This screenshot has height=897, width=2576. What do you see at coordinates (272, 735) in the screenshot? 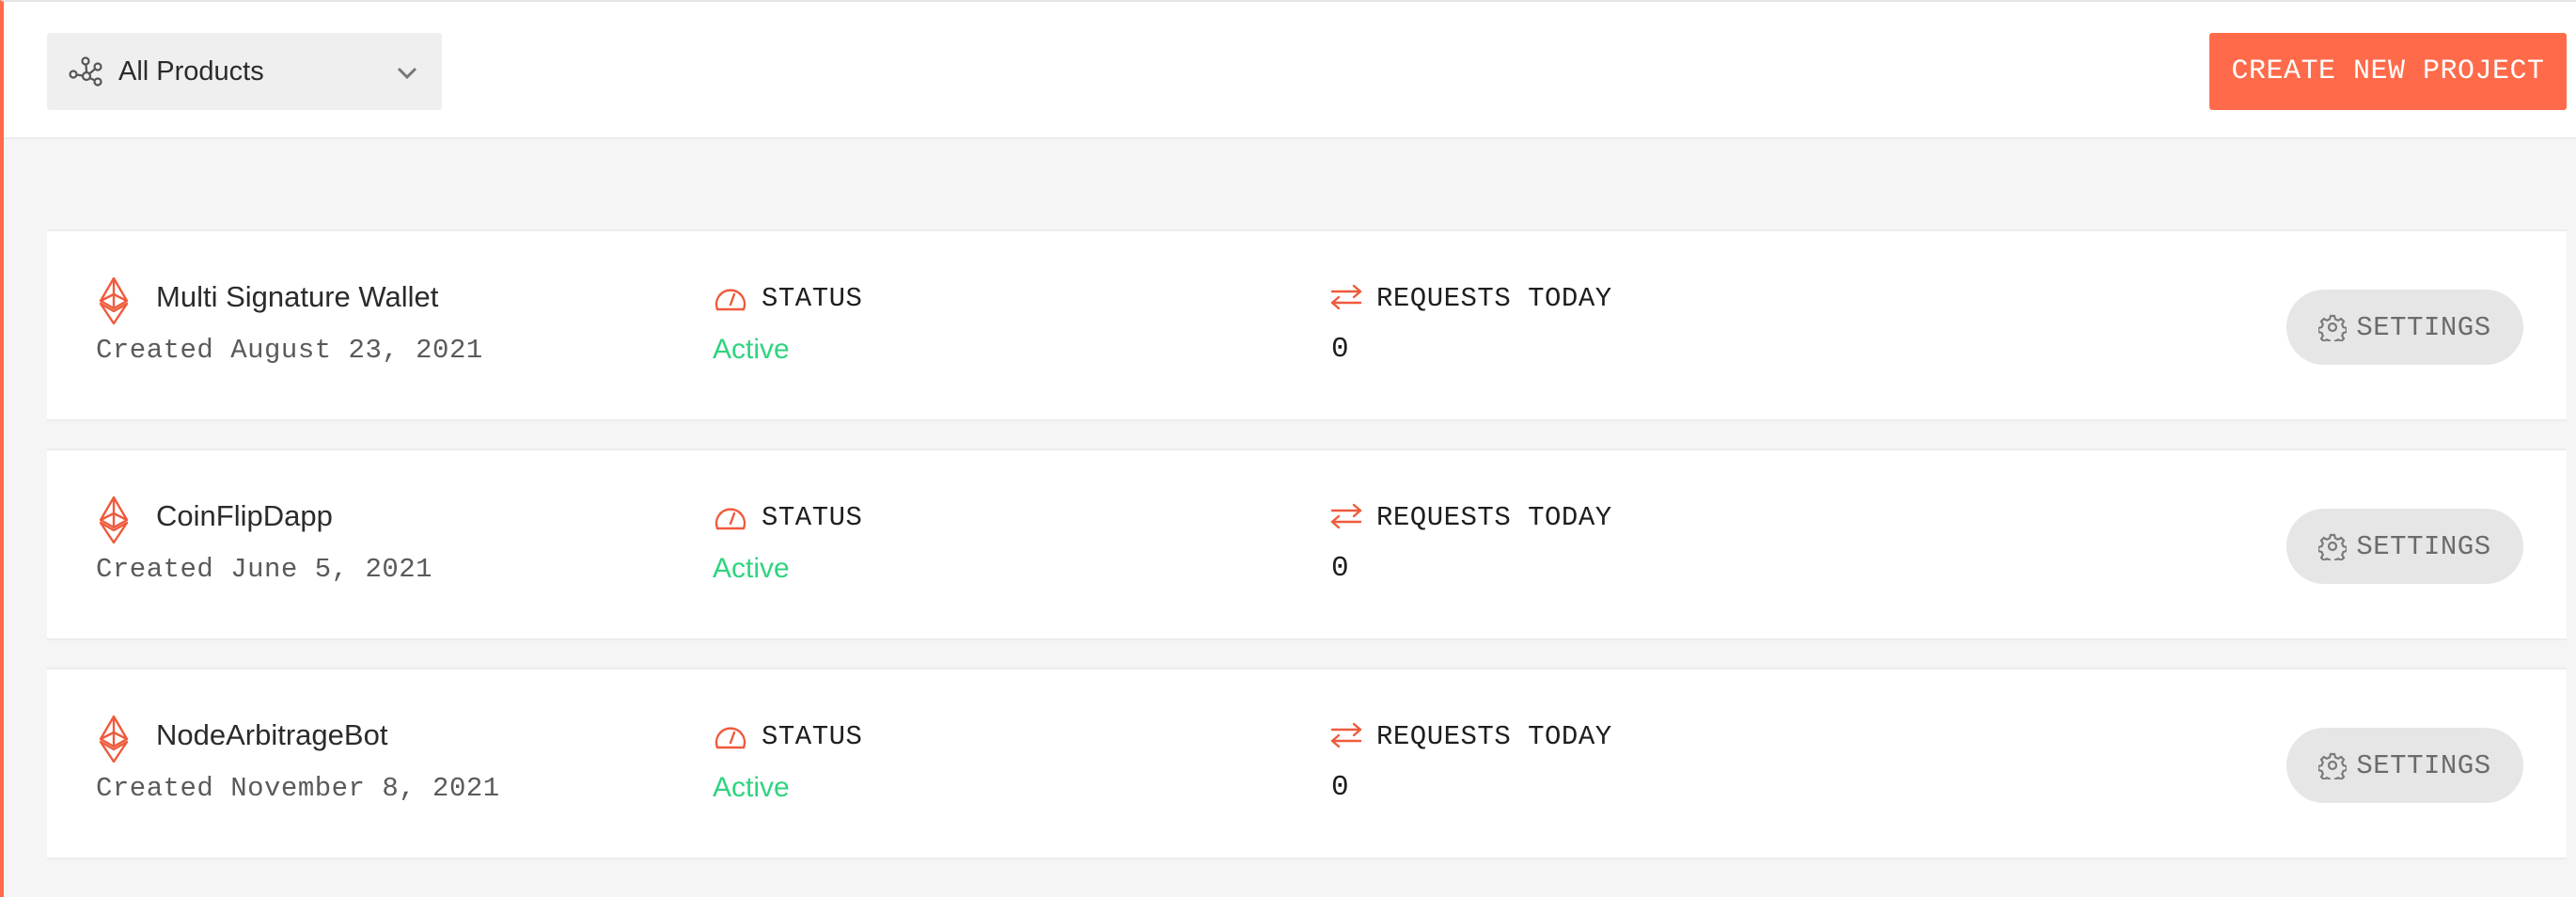
I see `project-name: NodeArbitrageBot` at bounding box center [272, 735].